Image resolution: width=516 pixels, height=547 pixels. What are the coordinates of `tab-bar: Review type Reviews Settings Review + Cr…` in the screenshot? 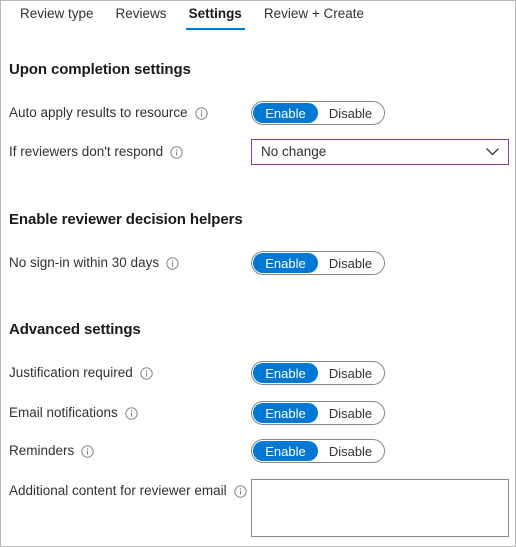 It's located at (258, 17).